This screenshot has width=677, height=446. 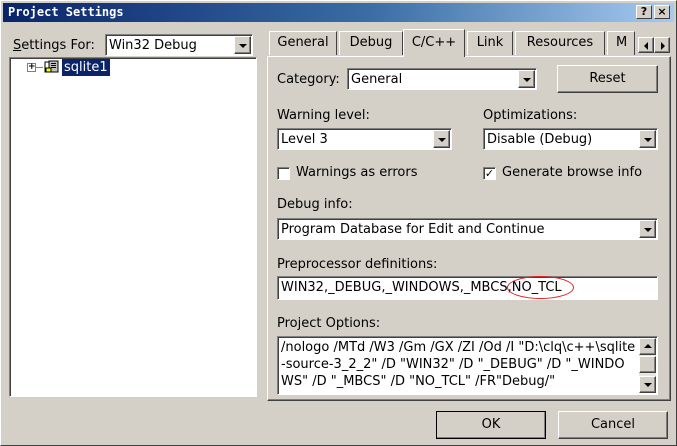 I want to click on category-label: Category:, so click(x=308, y=79).